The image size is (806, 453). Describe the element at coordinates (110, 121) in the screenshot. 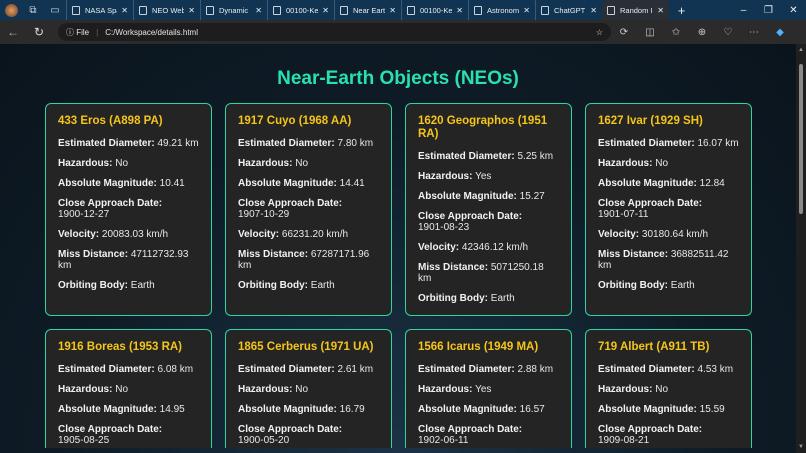

I see `neo-name: 433 Eros (A898 PA)` at that location.